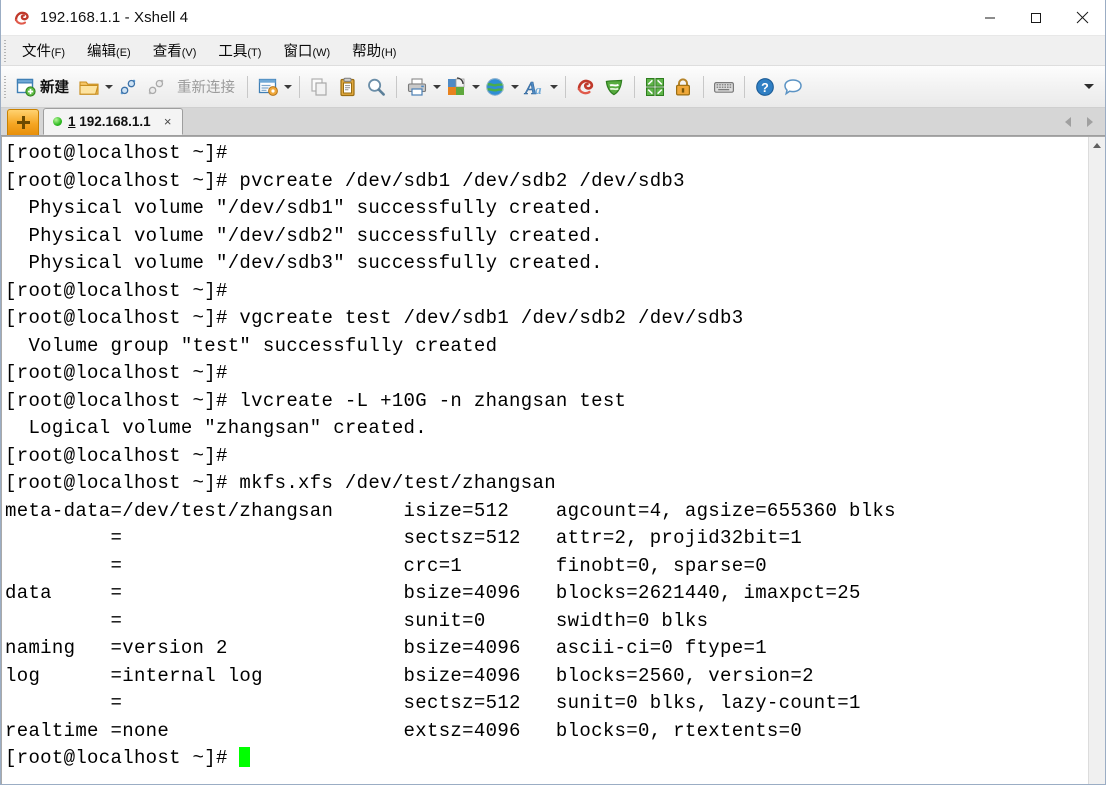 The height and width of the screenshot is (785, 1106). What do you see at coordinates (102, 51) in the screenshot?
I see `menu-item-edit-label: 编辑` at bounding box center [102, 51].